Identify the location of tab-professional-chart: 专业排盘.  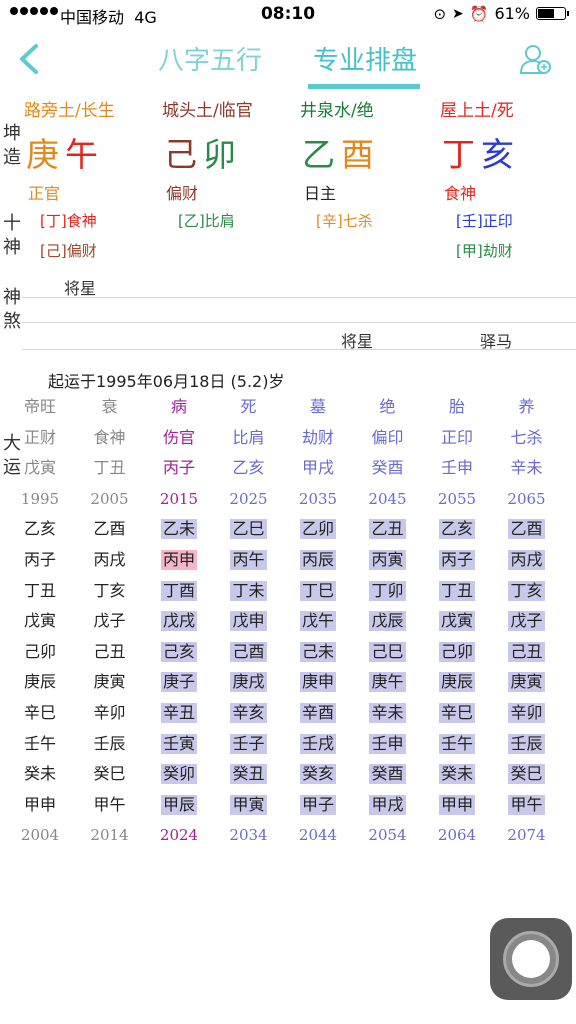
(365, 58).